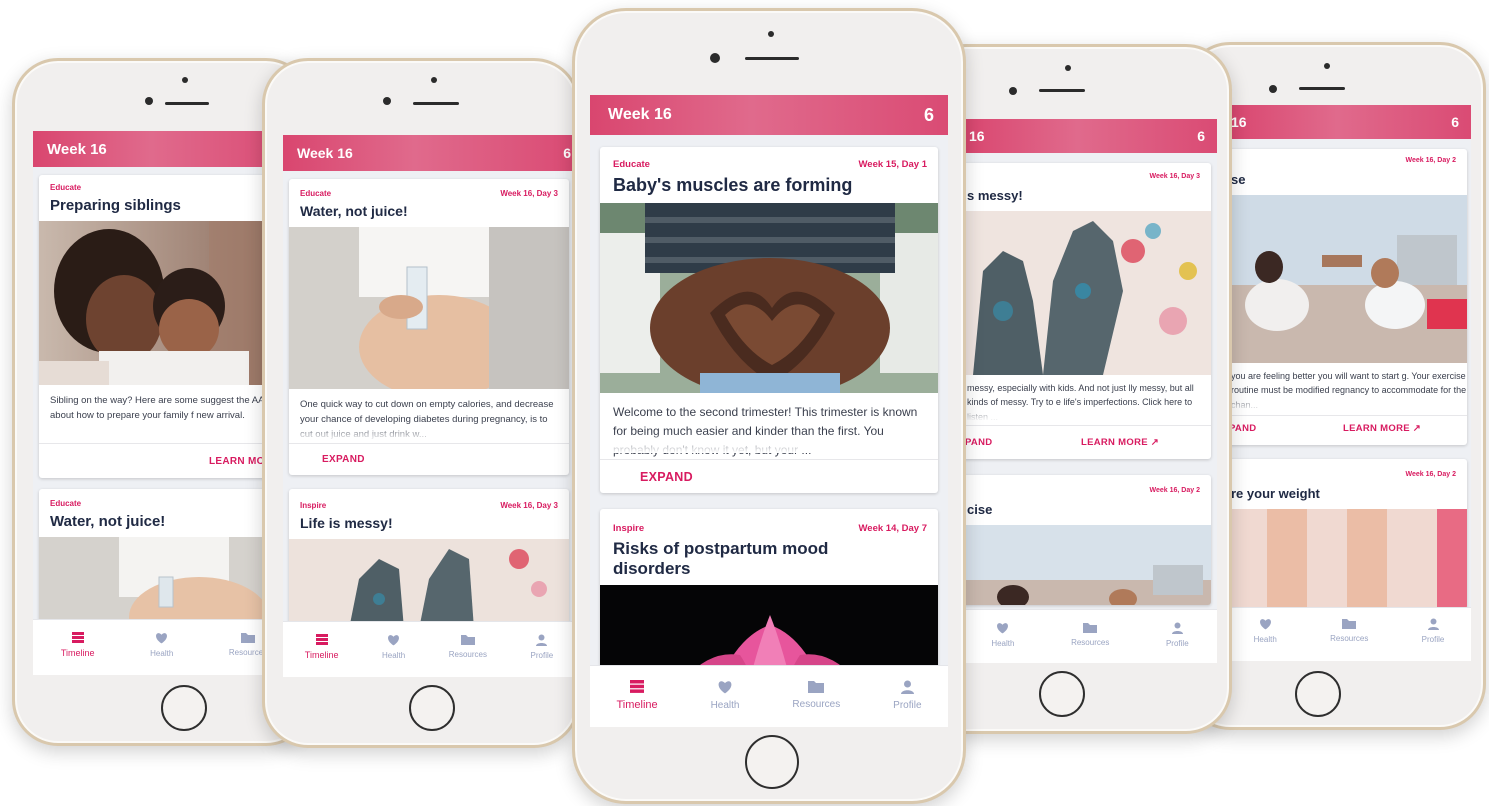 The height and width of the screenshot is (806, 1489). Describe the element at coordinates (977, 136) in the screenshot. I see `week-label: 16` at that location.